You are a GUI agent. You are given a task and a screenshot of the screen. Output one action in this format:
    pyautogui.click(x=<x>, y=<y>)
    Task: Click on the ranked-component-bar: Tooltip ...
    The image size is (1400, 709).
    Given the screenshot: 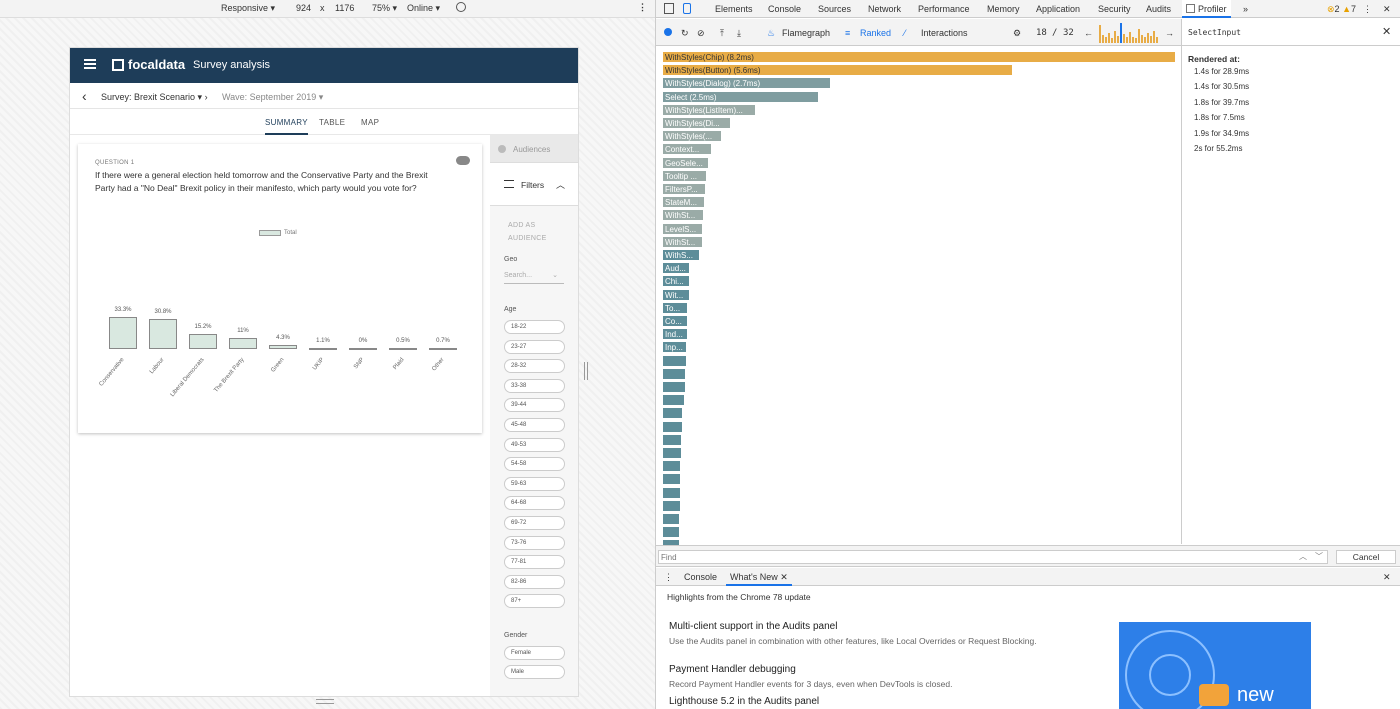 What is the action you would take?
    pyautogui.click(x=684, y=175)
    